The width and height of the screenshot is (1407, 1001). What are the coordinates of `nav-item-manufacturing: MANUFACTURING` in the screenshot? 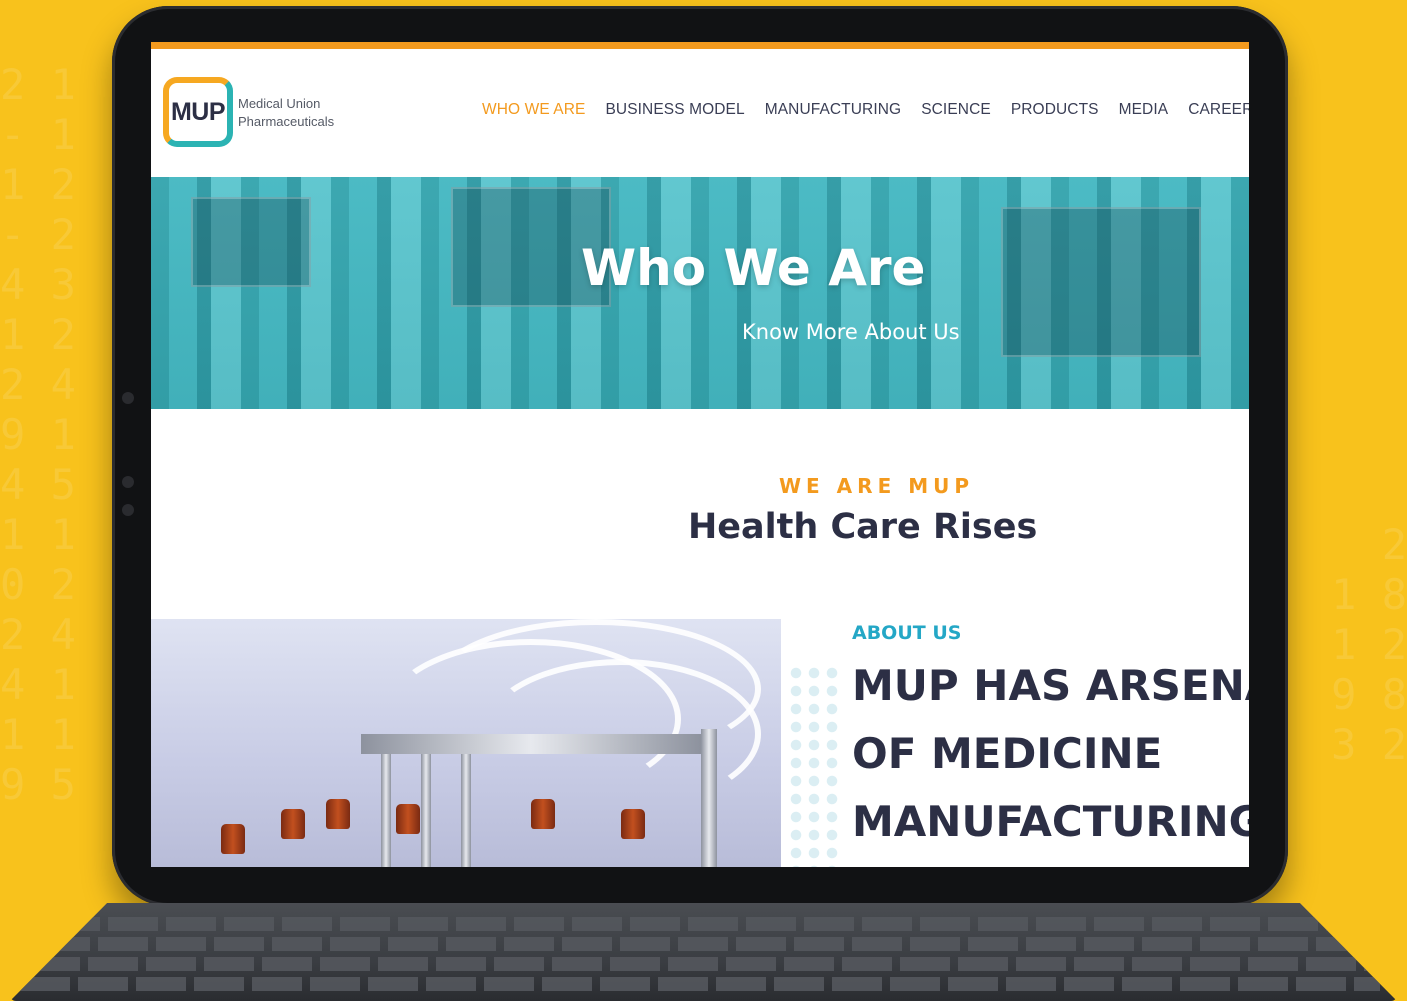 It's located at (833, 110).